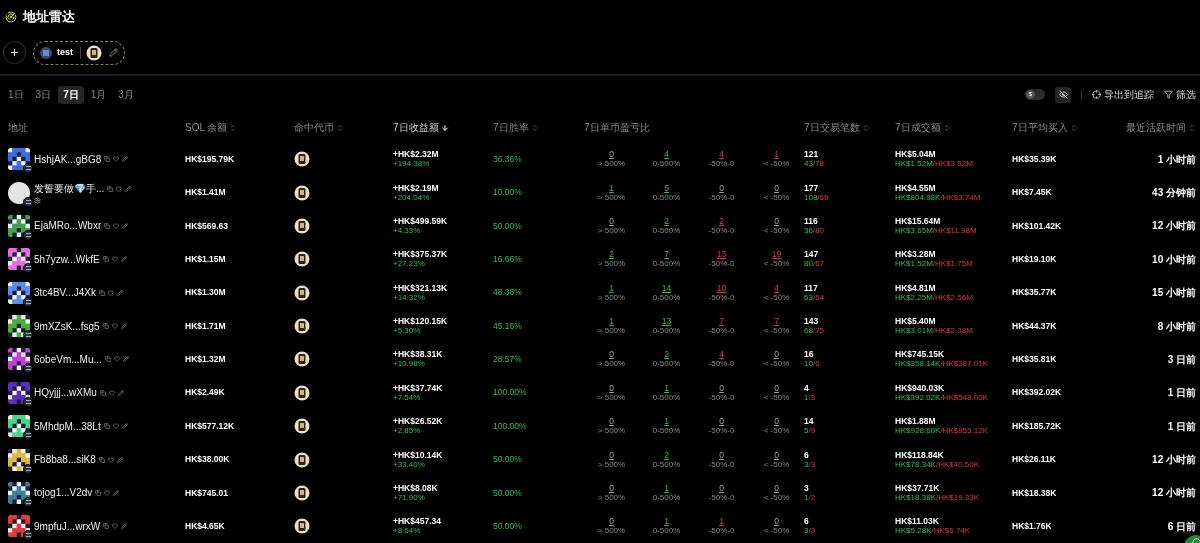  Describe the element at coordinates (416, 128) in the screenshot. I see `column-header: 7日收益额` at that location.